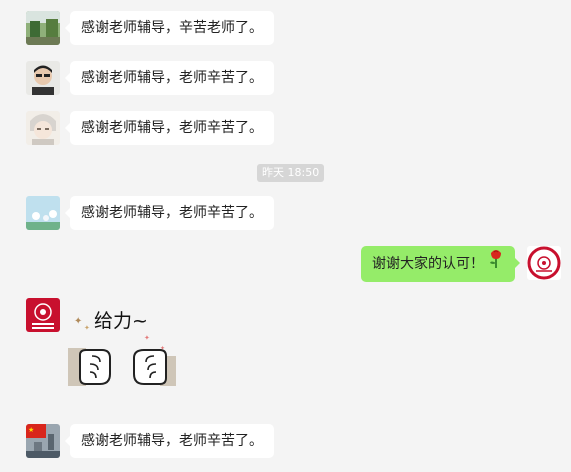  I want to click on message-bubble: 谢谢大家的认可！, so click(440, 264).